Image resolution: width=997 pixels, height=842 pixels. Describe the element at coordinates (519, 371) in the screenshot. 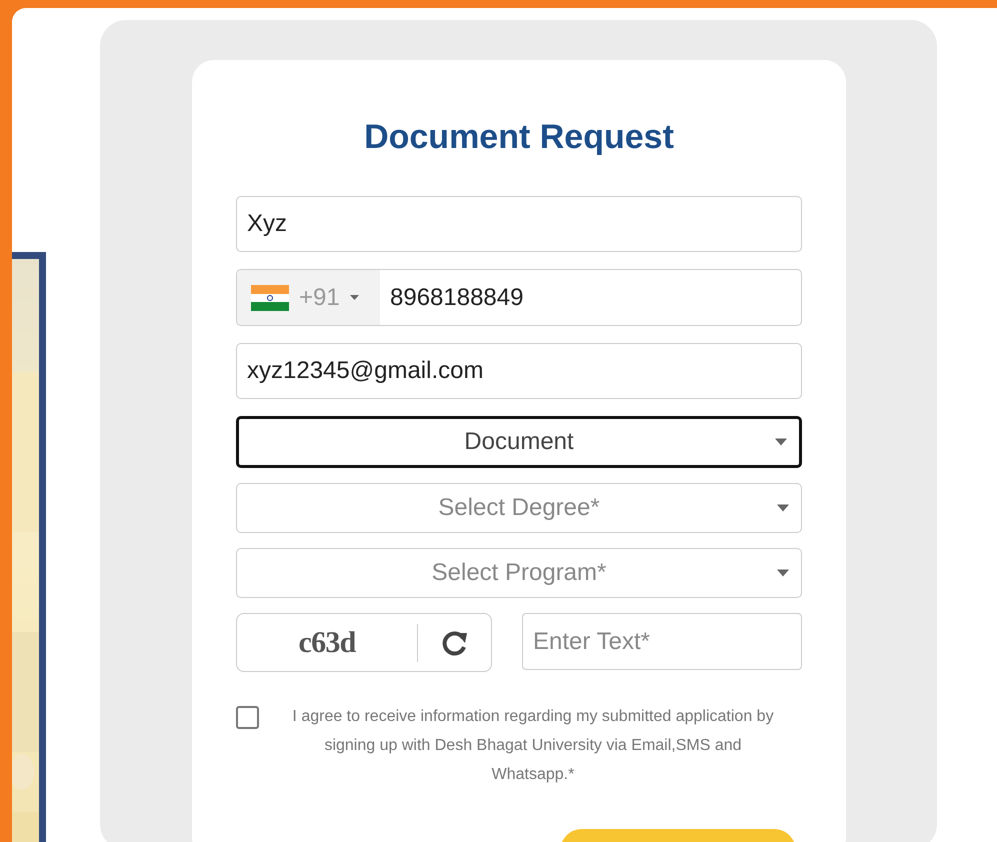

I see `input-field: xyz12345@gmail.com` at that location.